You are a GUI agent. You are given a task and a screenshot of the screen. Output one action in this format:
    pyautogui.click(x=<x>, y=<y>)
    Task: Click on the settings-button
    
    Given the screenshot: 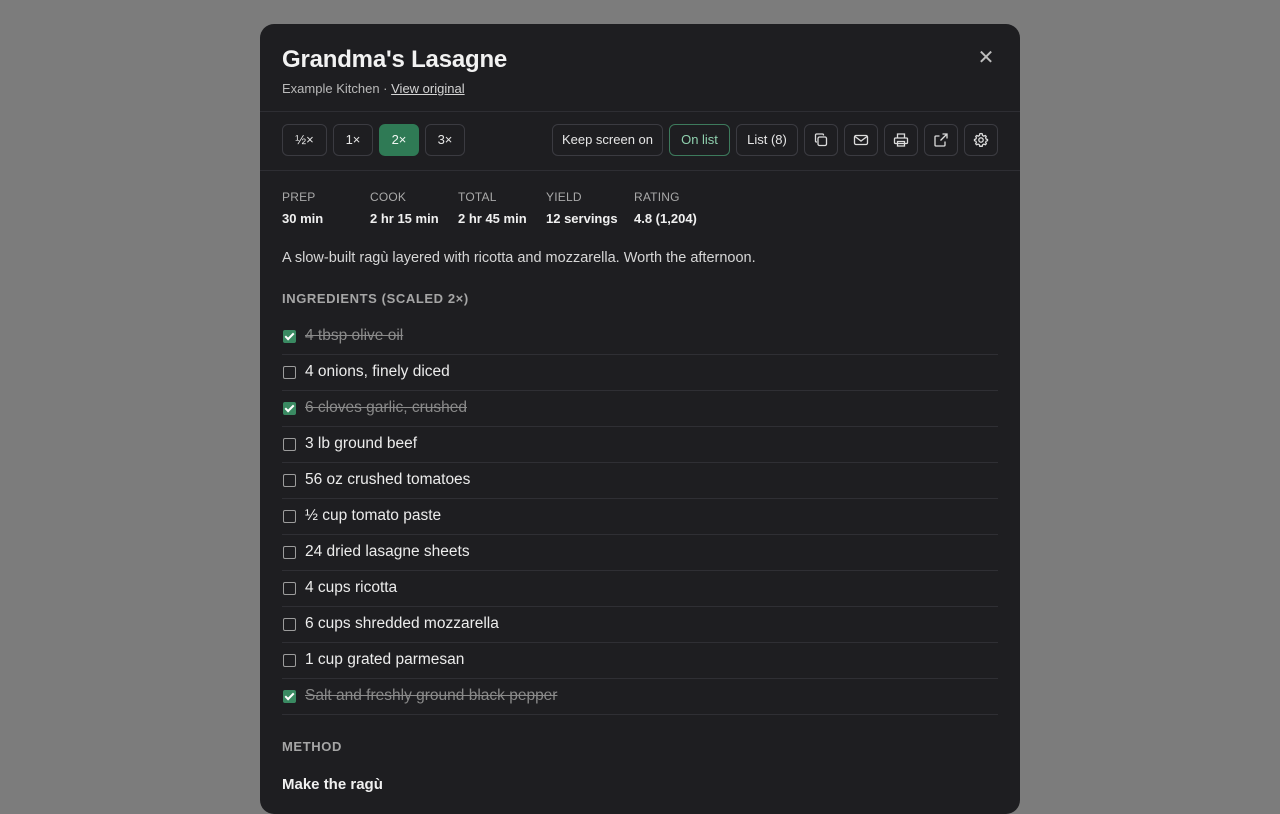 What is the action you would take?
    pyautogui.click(x=981, y=140)
    